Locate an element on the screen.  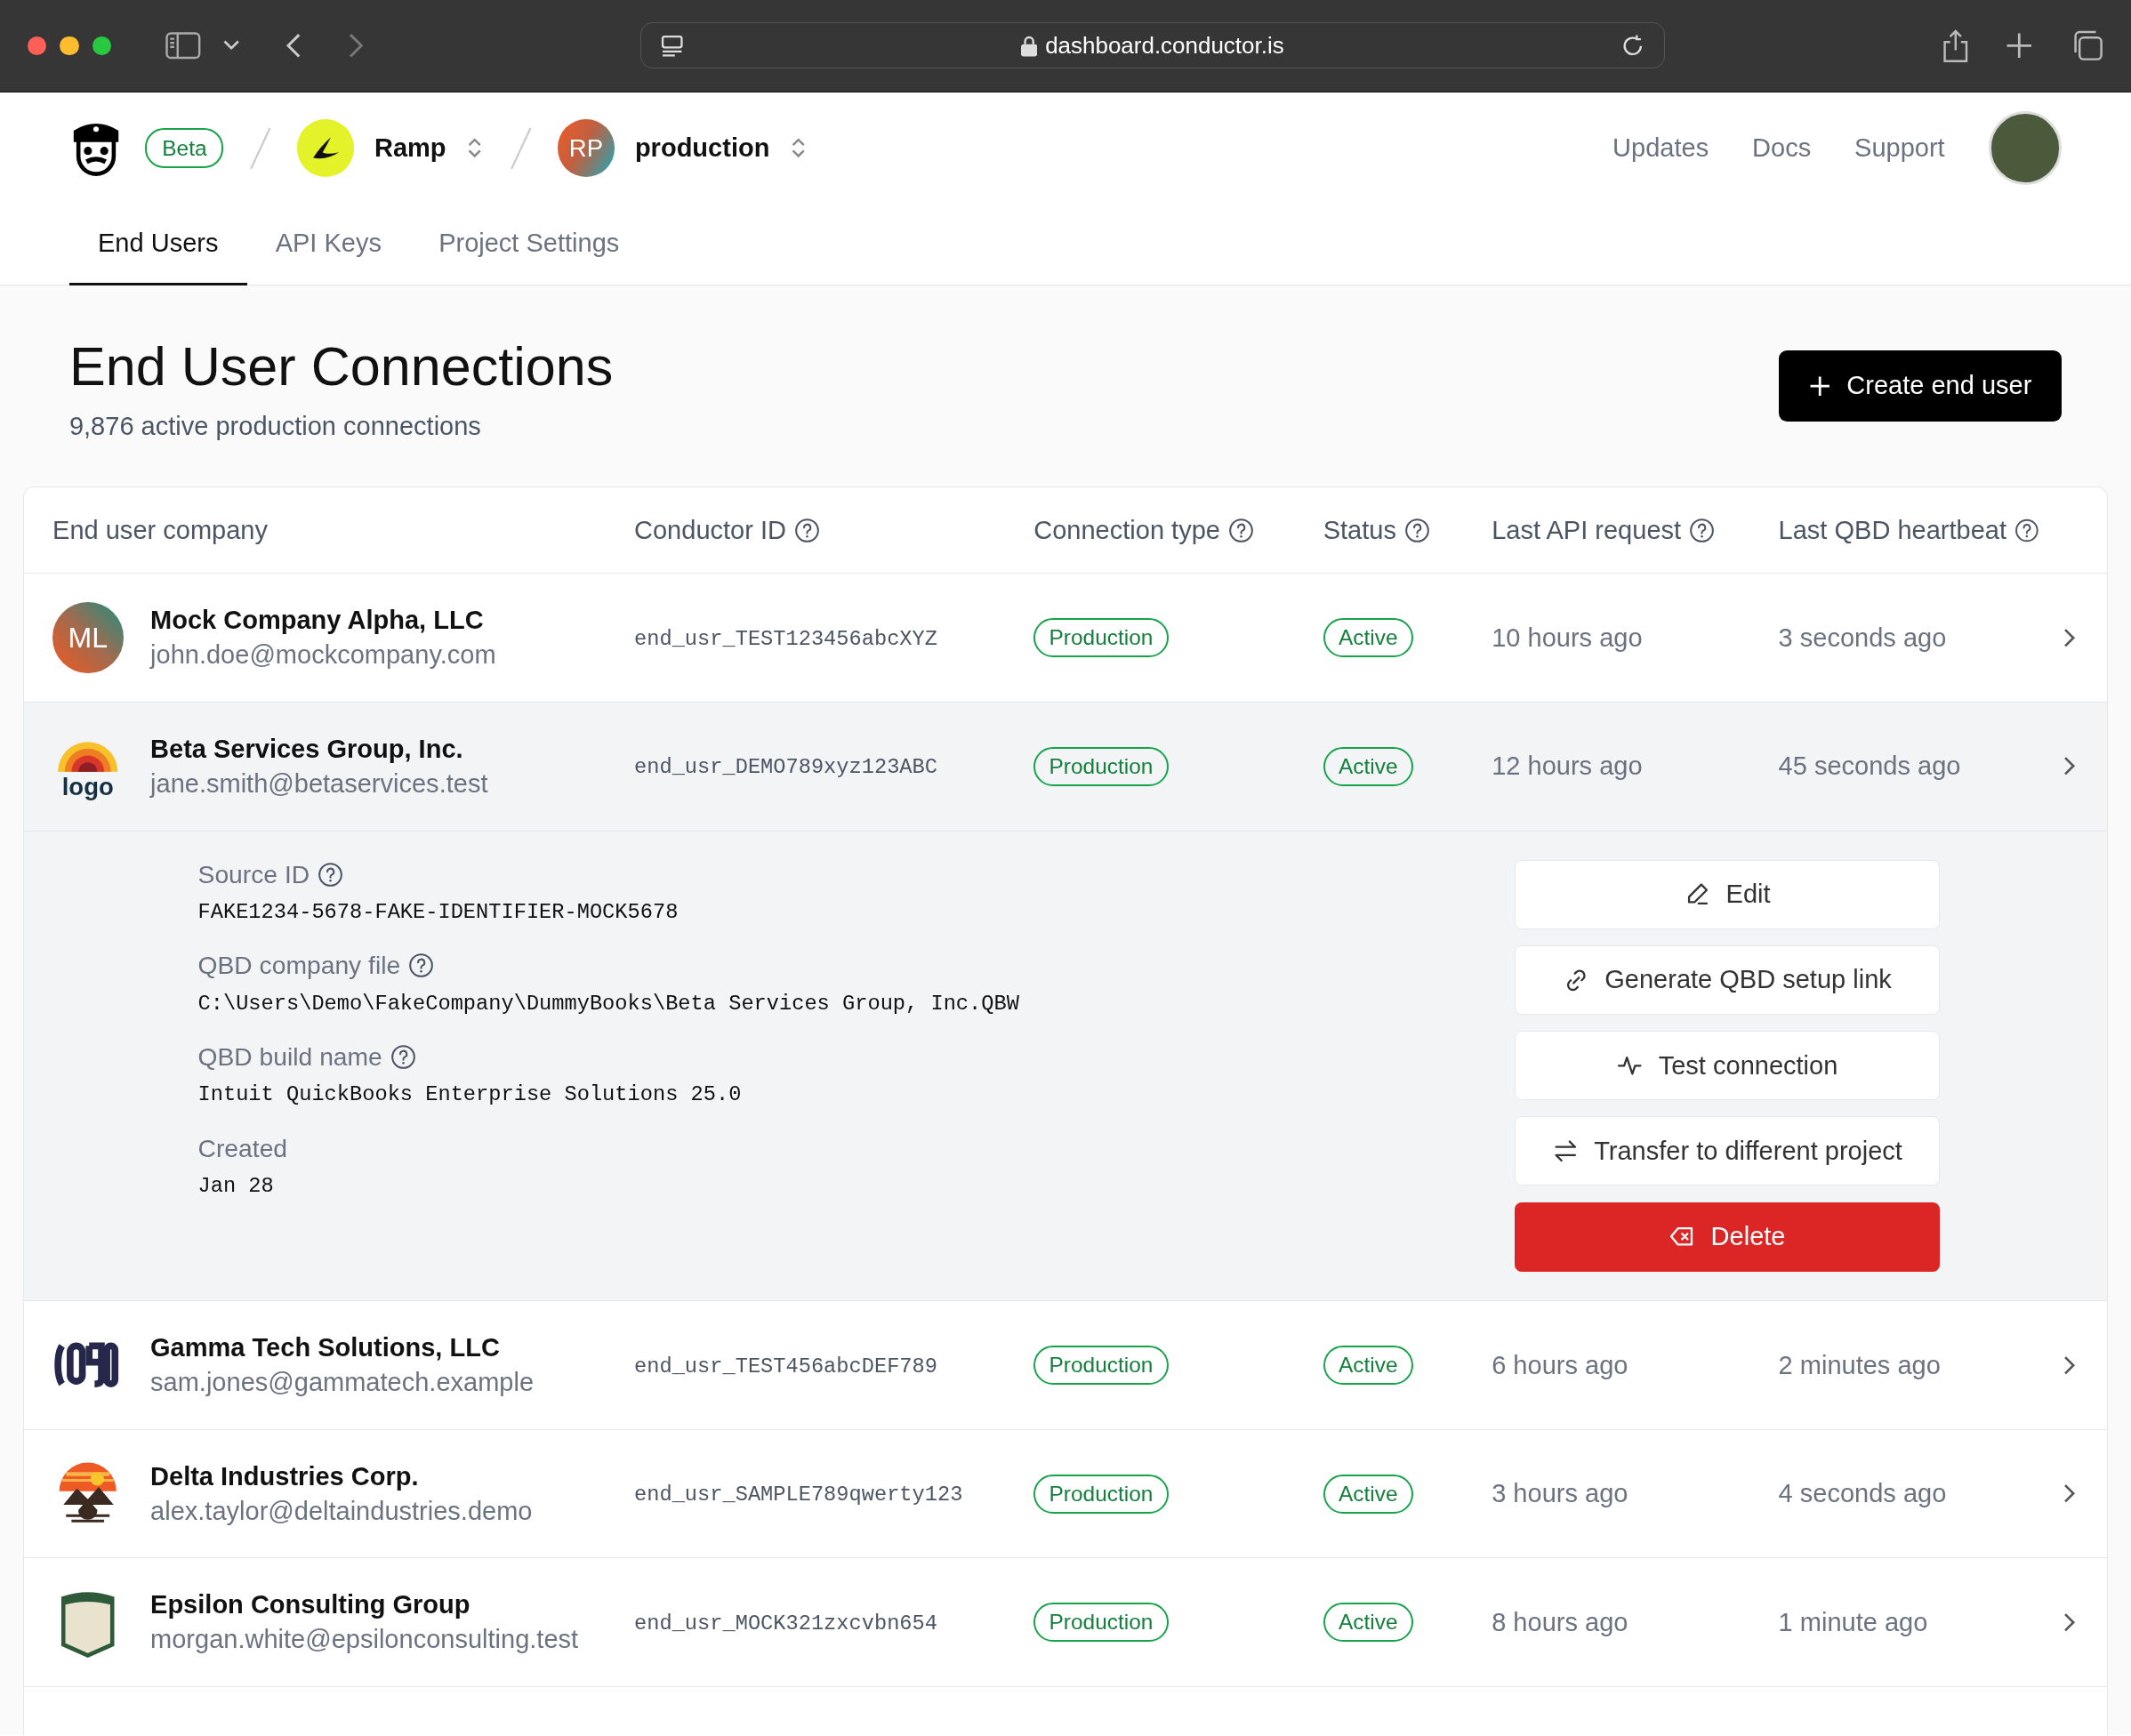
table-row: Epsilon Consulting Group morgan.white@epsilonconsulting.test end_usr_MOCK321zxcvbn654 Production Active 8 hours ago 1 minute ago is located at coordinates (1065, 1623).